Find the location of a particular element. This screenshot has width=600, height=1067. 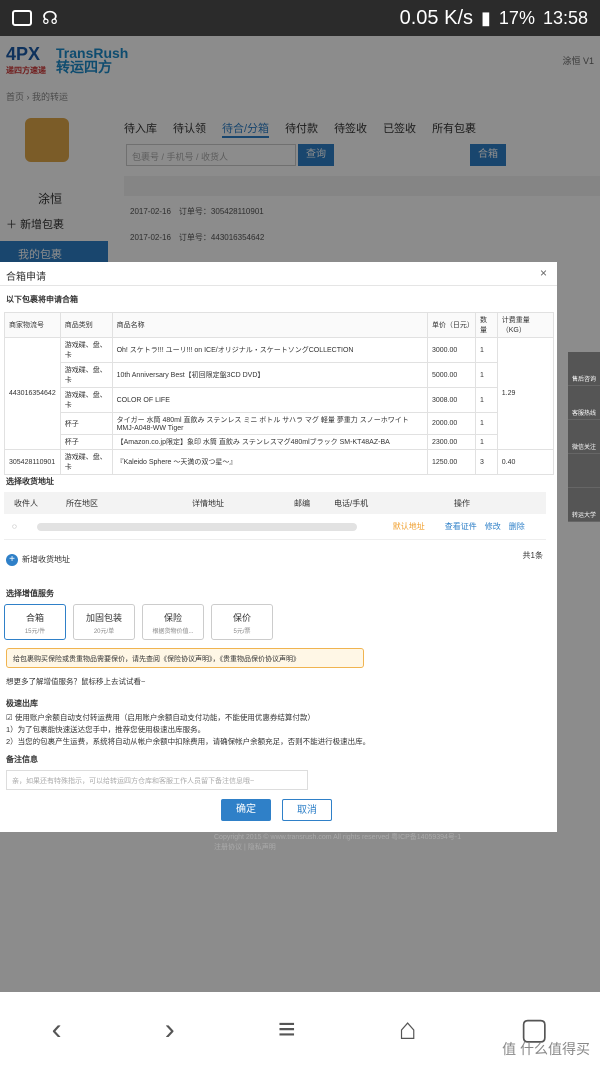

fast-note-1: 1）为了包裹能快速送达您手中，推荐您使用极速出库服务。 is located at coordinates (106, 729).